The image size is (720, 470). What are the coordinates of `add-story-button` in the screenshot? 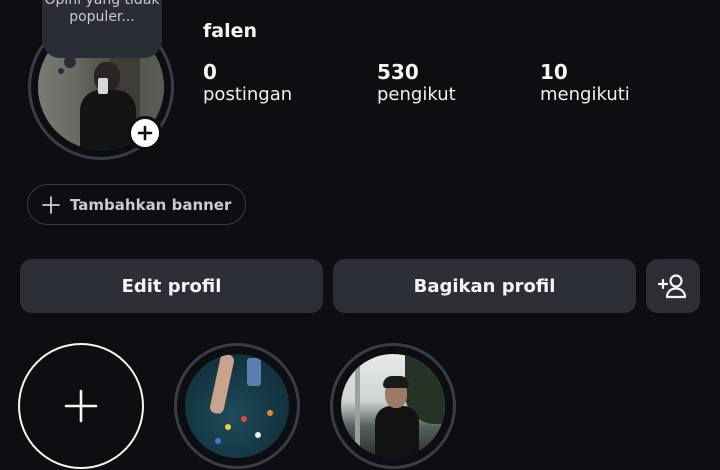 It's located at (145, 133).